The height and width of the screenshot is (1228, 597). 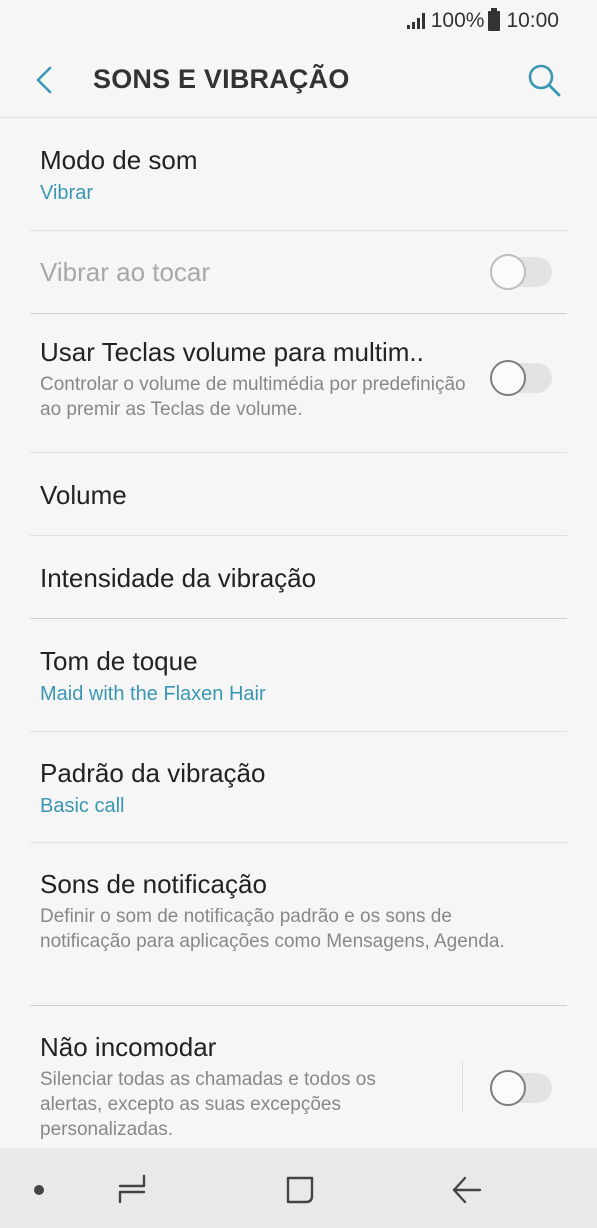 What do you see at coordinates (132, 1189) in the screenshot?
I see `recent-apps-icon` at bounding box center [132, 1189].